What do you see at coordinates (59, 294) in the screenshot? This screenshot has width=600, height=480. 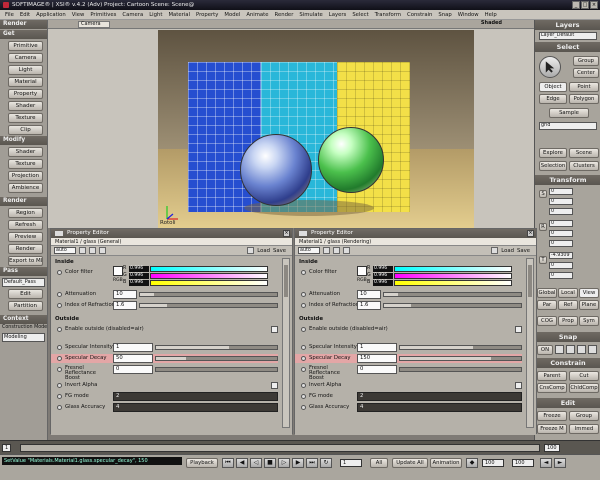 I see `pe1-attenuation-anim-icon` at bounding box center [59, 294].